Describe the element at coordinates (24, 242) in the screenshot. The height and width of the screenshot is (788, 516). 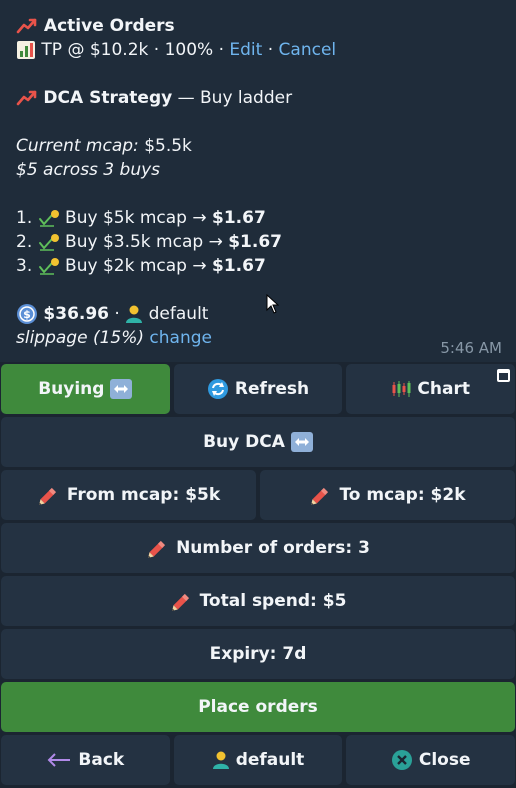
I see `order-number: 2.` at that location.